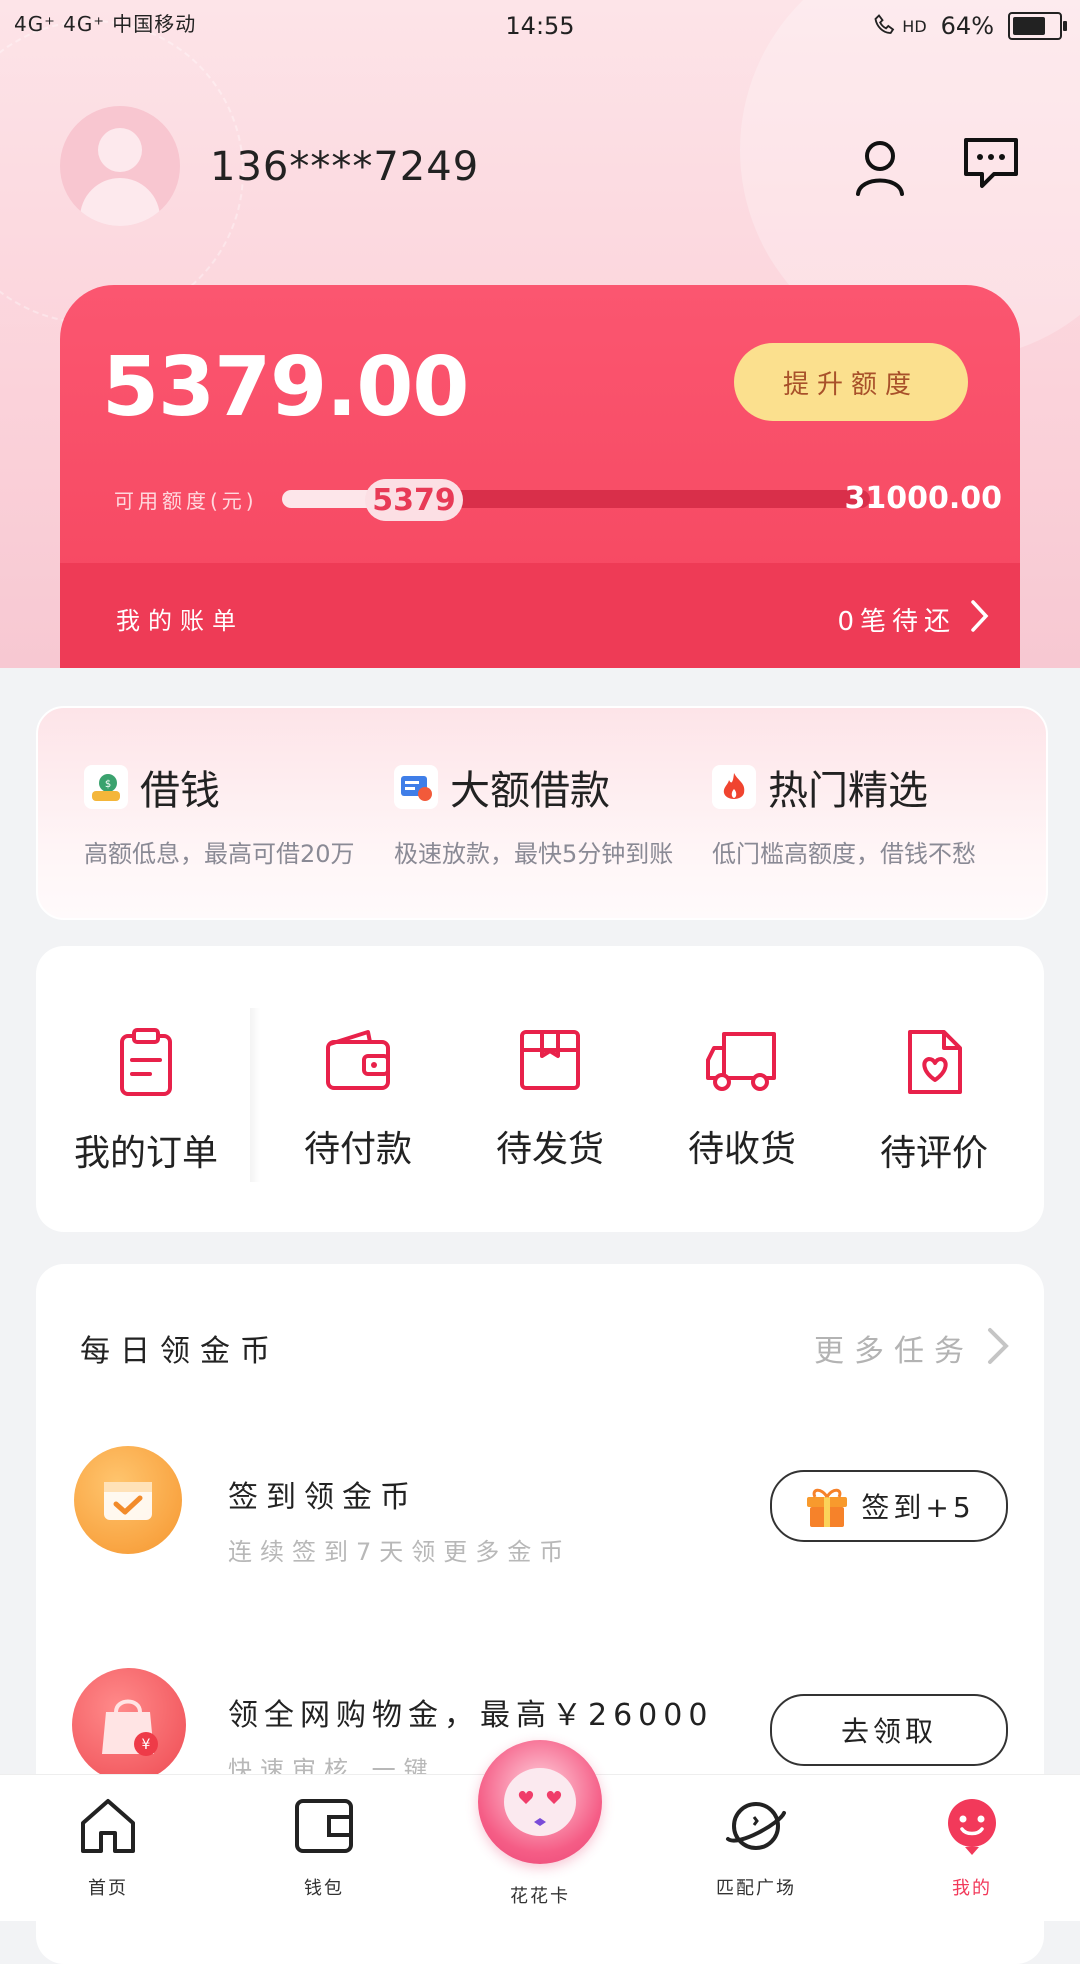  What do you see at coordinates (219, 854) in the screenshot?
I see `loan-desc: 高额低息，最高可借20万` at bounding box center [219, 854].